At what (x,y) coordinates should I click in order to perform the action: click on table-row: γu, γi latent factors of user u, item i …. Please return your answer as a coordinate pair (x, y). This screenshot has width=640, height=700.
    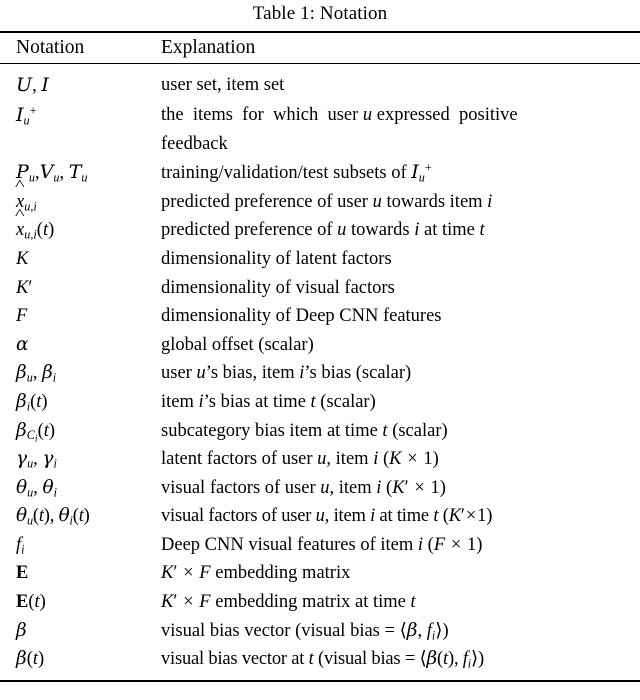
    Looking at the image, I should click on (320, 459).